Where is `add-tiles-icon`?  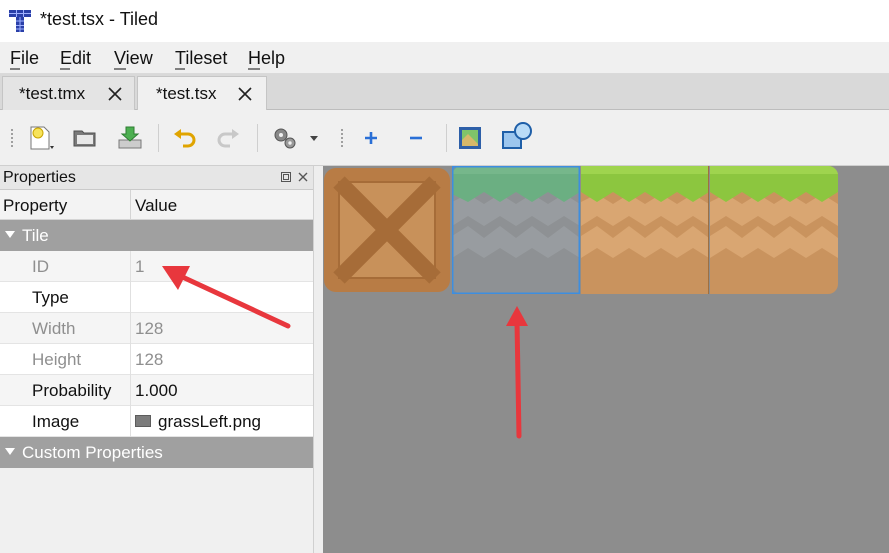
add-tiles-icon is located at coordinates (371, 138).